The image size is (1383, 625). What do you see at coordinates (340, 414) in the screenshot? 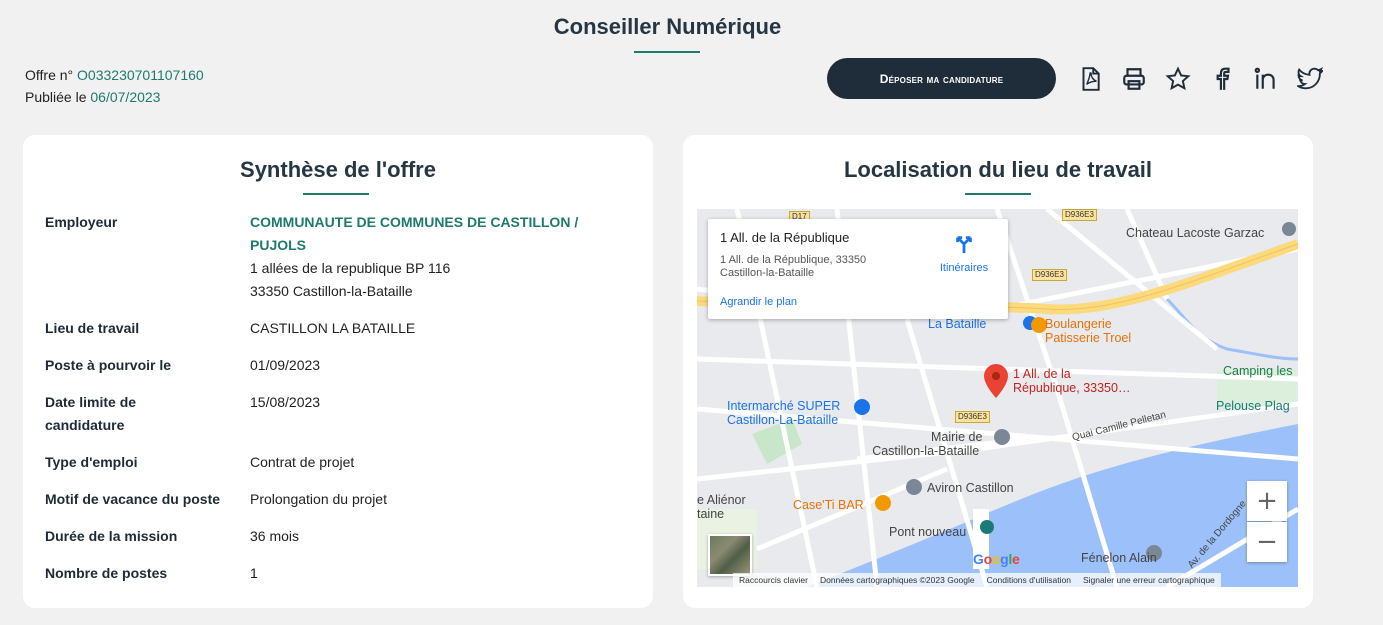
I see `summary-row-deadline: Date limite de candidature 15/08/2023` at bounding box center [340, 414].